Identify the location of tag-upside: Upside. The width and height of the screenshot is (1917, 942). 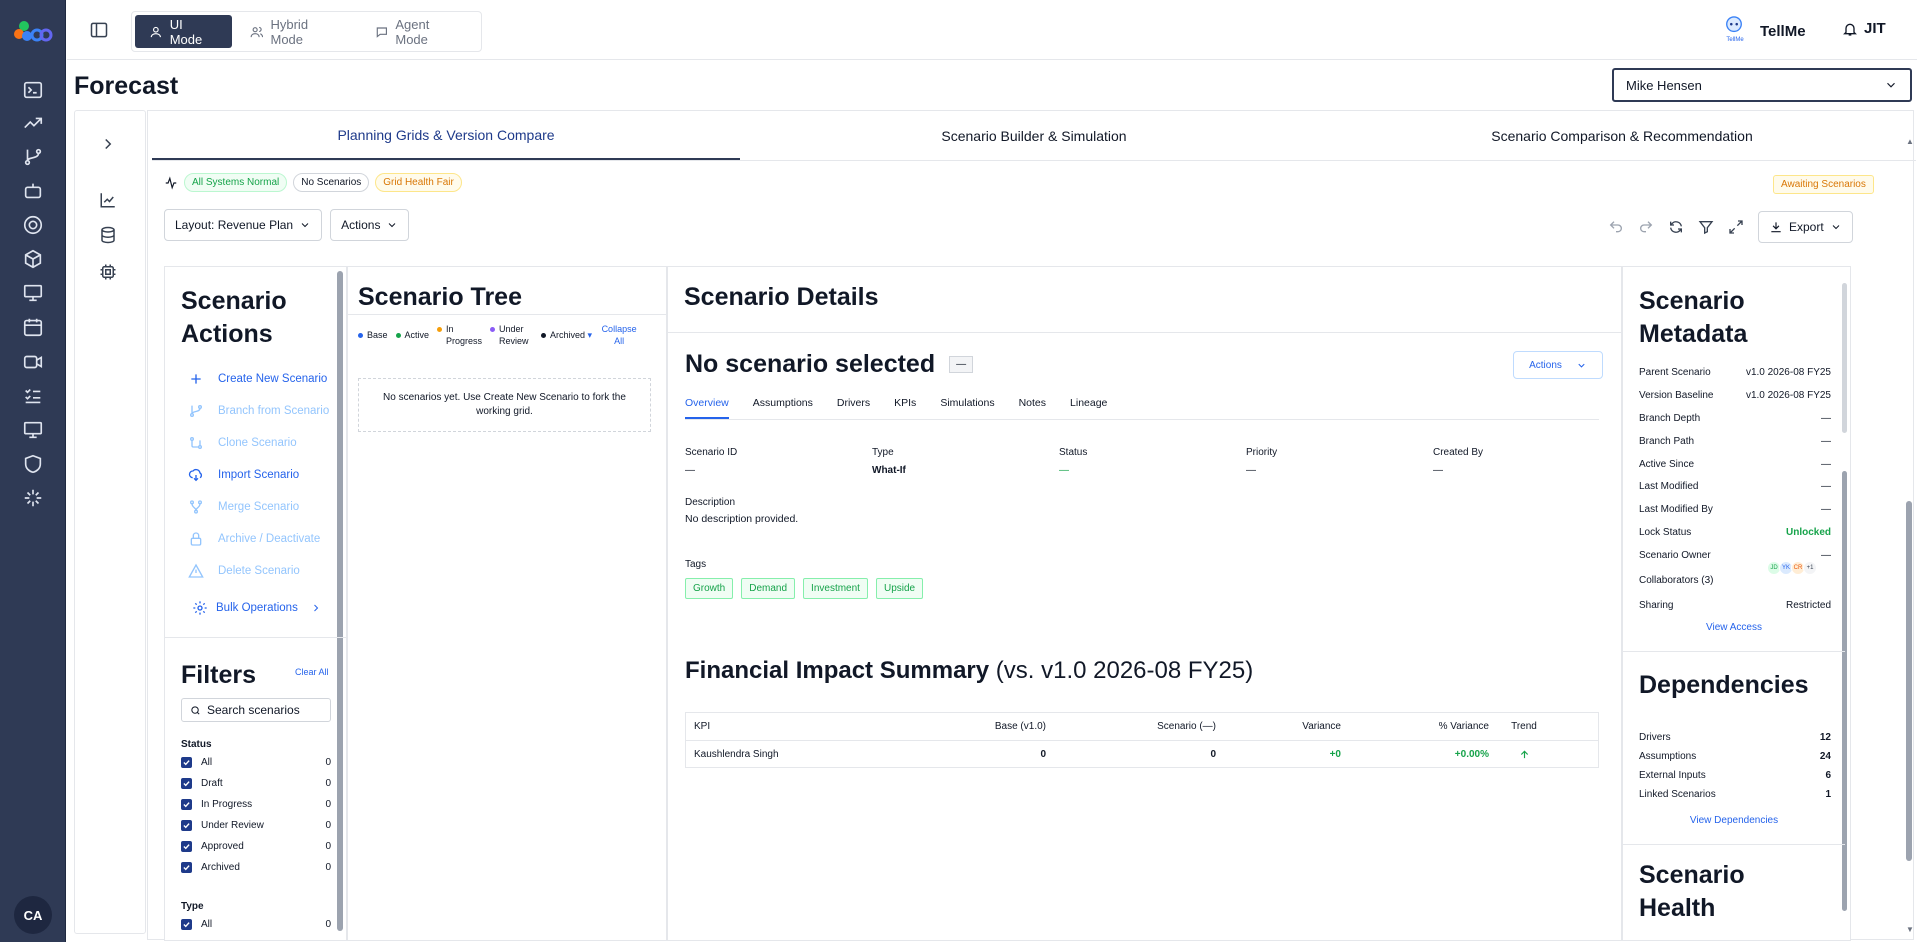
(899, 588).